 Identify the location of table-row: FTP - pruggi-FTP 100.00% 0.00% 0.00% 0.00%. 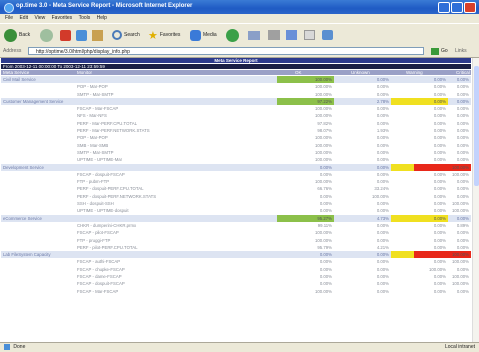
(236, 240).